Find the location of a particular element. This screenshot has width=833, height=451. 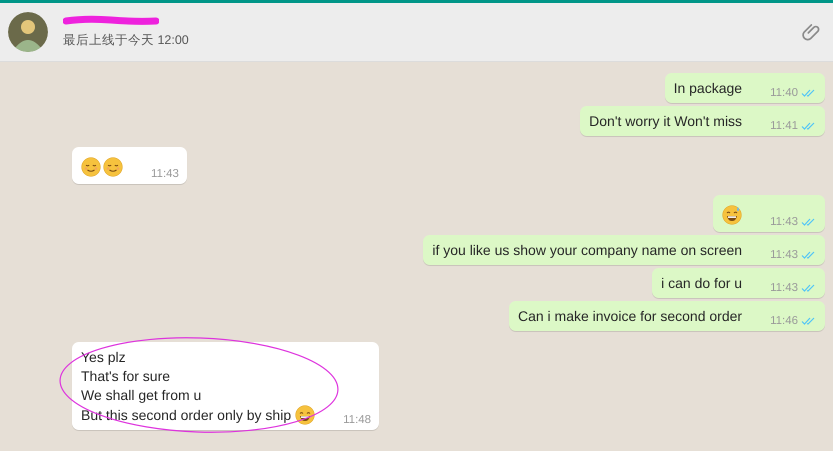

message-text: Can i make invoice for second order is located at coordinates (630, 316).